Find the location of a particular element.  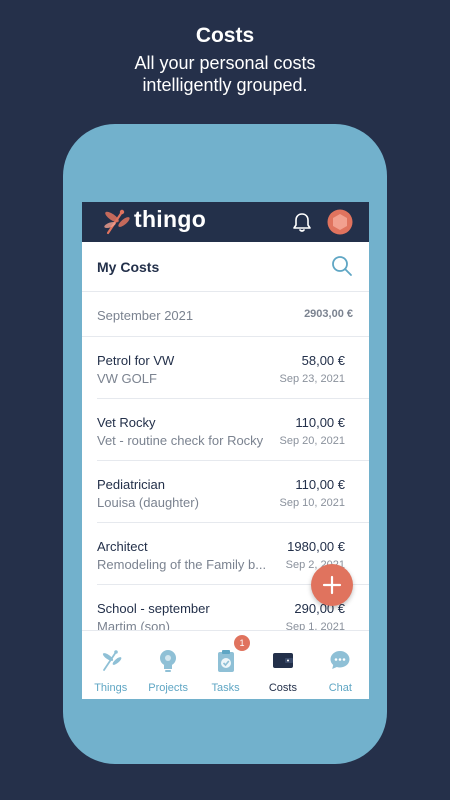

cost-amount: 58,00 € is located at coordinates (323, 360).